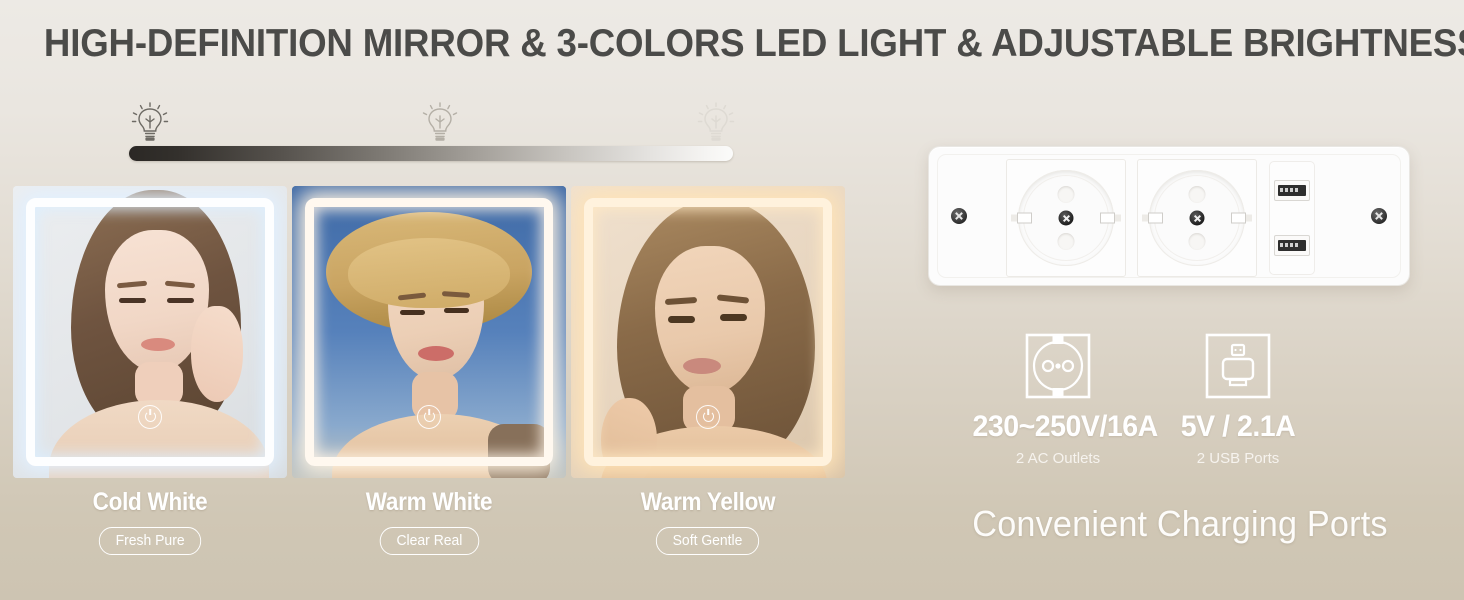 The height and width of the screenshot is (600, 1464). I want to click on brightness-gradient-bar, so click(431, 153).